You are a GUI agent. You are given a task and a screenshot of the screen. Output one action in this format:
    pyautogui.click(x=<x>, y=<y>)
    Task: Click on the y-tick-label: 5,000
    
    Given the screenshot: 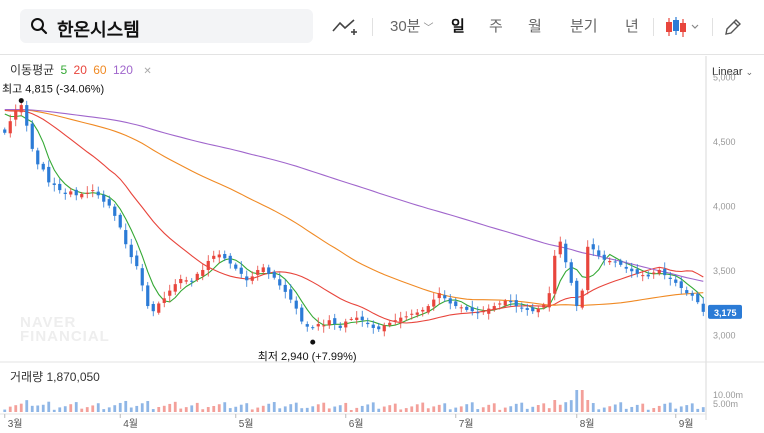 What is the action you would take?
    pyautogui.click(x=724, y=78)
    